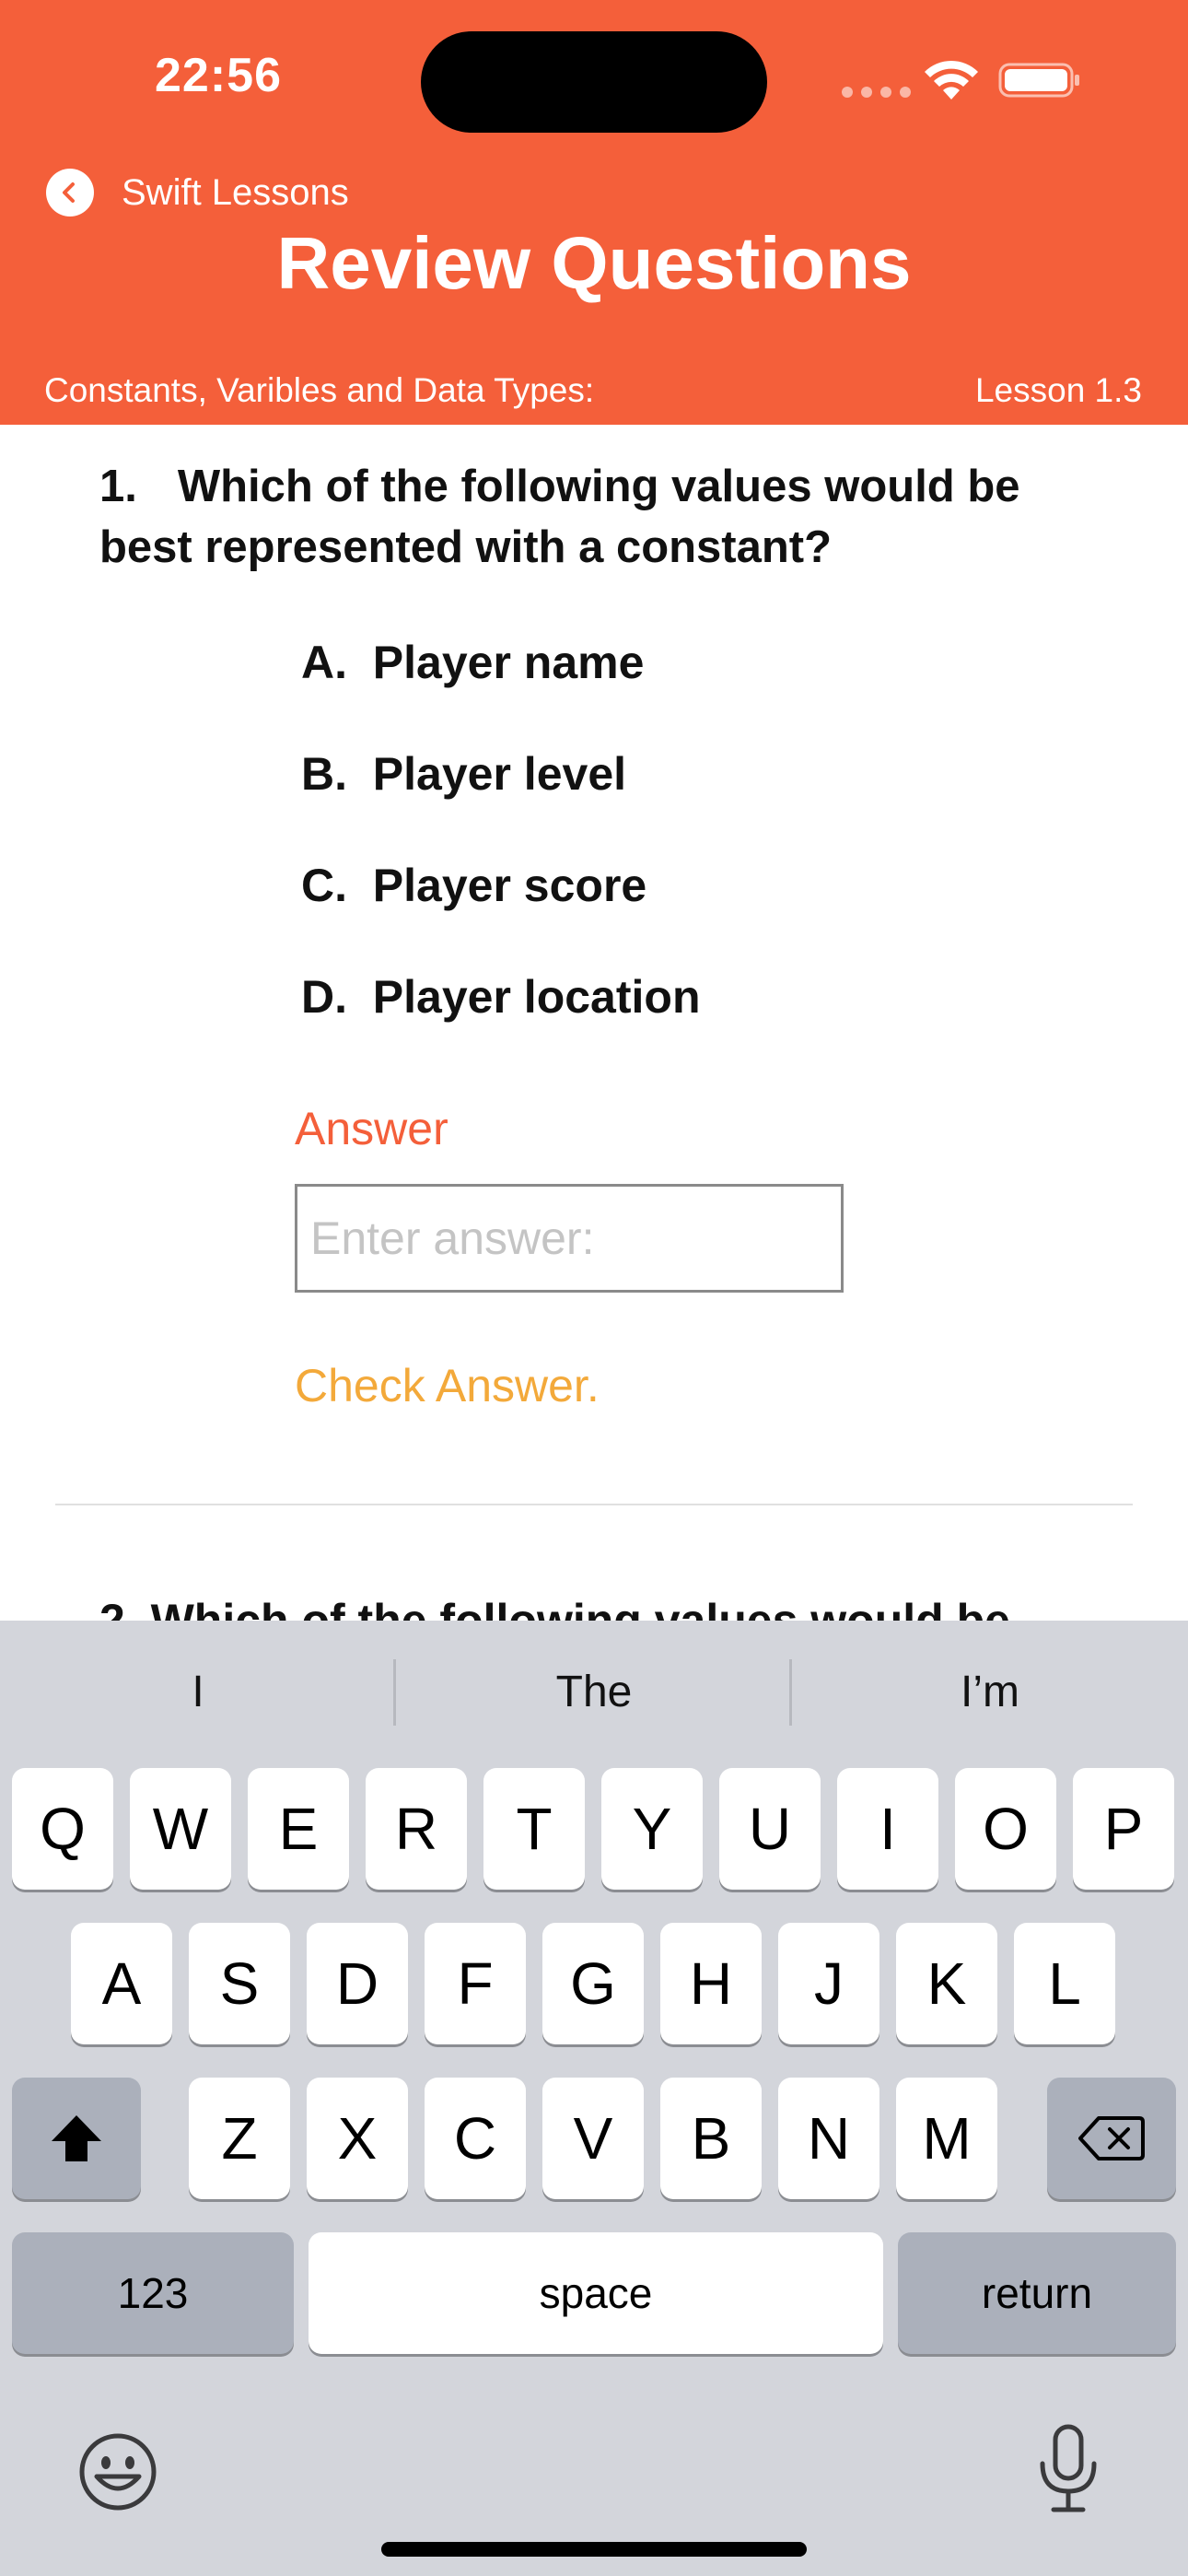 This screenshot has width=1188, height=2576. I want to click on key-u: U, so click(770, 1829).